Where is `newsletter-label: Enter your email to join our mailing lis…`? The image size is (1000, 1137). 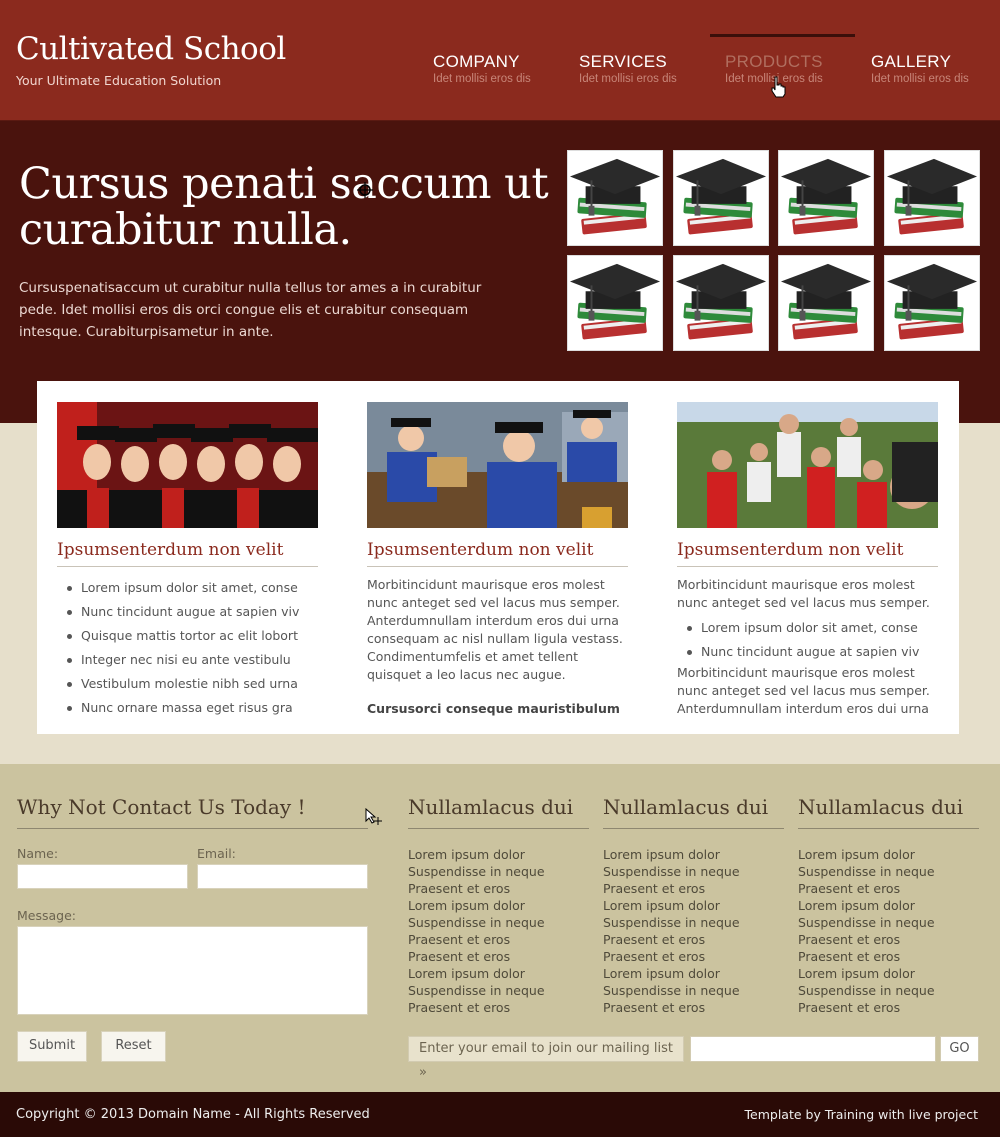 newsletter-label: Enter your email to join our mailing lis… is located at coordinates (546, 1058).